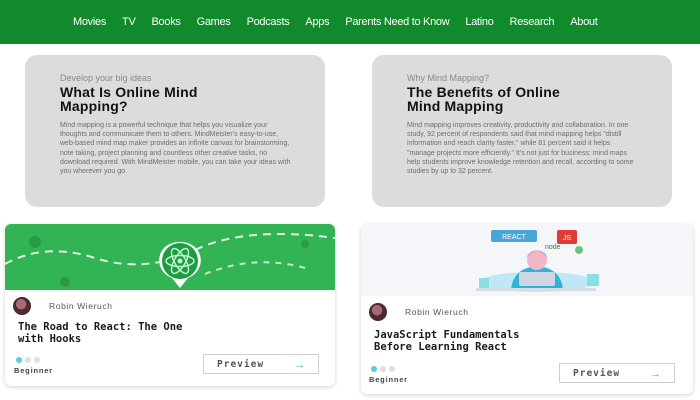 This screenshot has height=400, width=700. What do you see at coordinates (532, 22) in the screenshot?
I see `nav-research: Research` at bounding box center [532, 22].